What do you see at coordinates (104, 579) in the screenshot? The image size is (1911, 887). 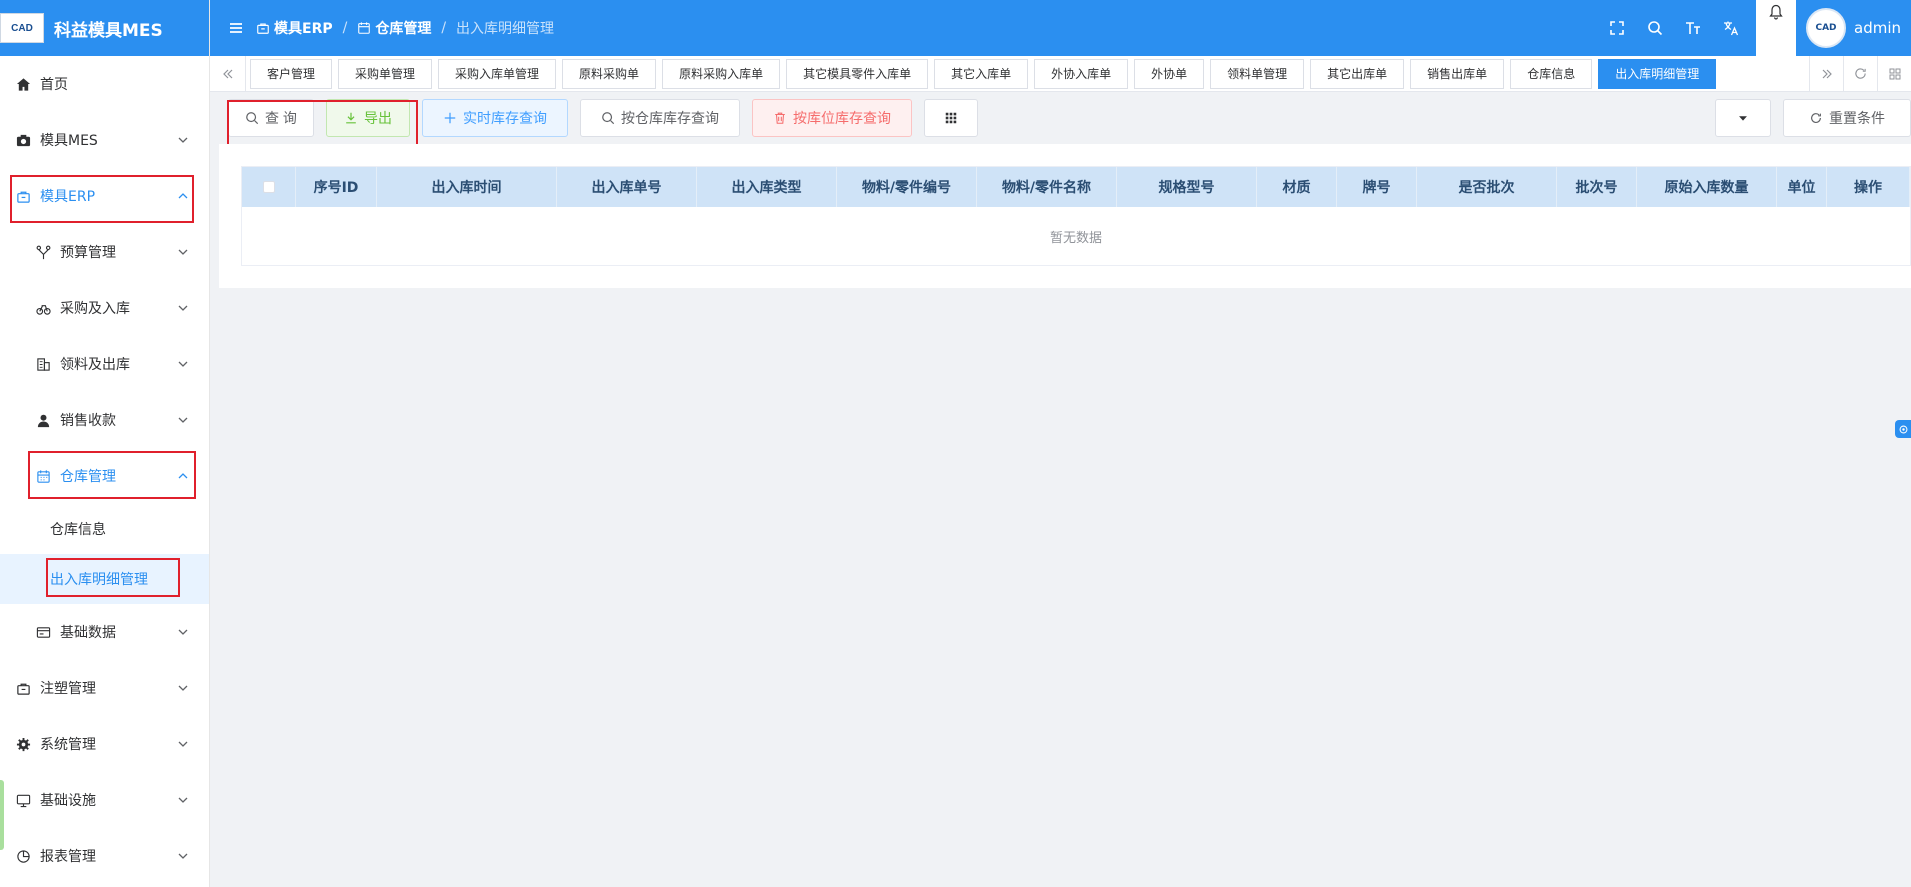 I see `sidebar-item-inout-detail: 出入库明细管理` at bounding box center [104, 579].